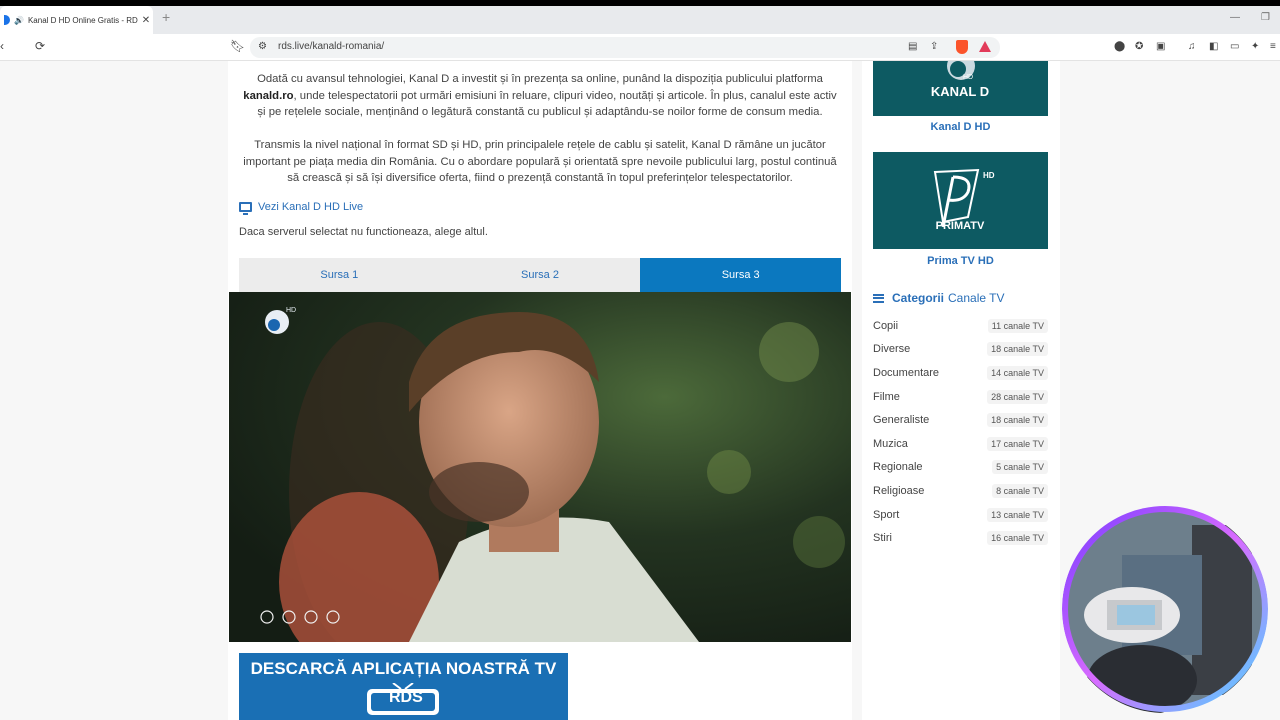 Image resolution: width=1280 pixels, height=720 pixels. Describe the element at coordinates (1139, 46) in the screenshot. I see `extension-2-icon: ✪` at that location.